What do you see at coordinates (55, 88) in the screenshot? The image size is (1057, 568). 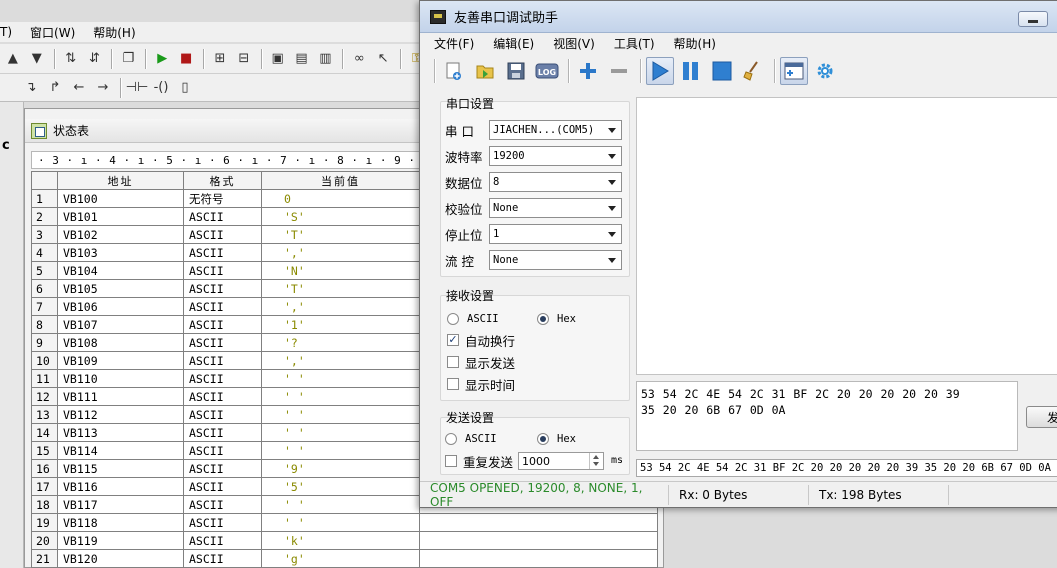 I see `line-up-icon: ↱` at bounding box center [55, 88].